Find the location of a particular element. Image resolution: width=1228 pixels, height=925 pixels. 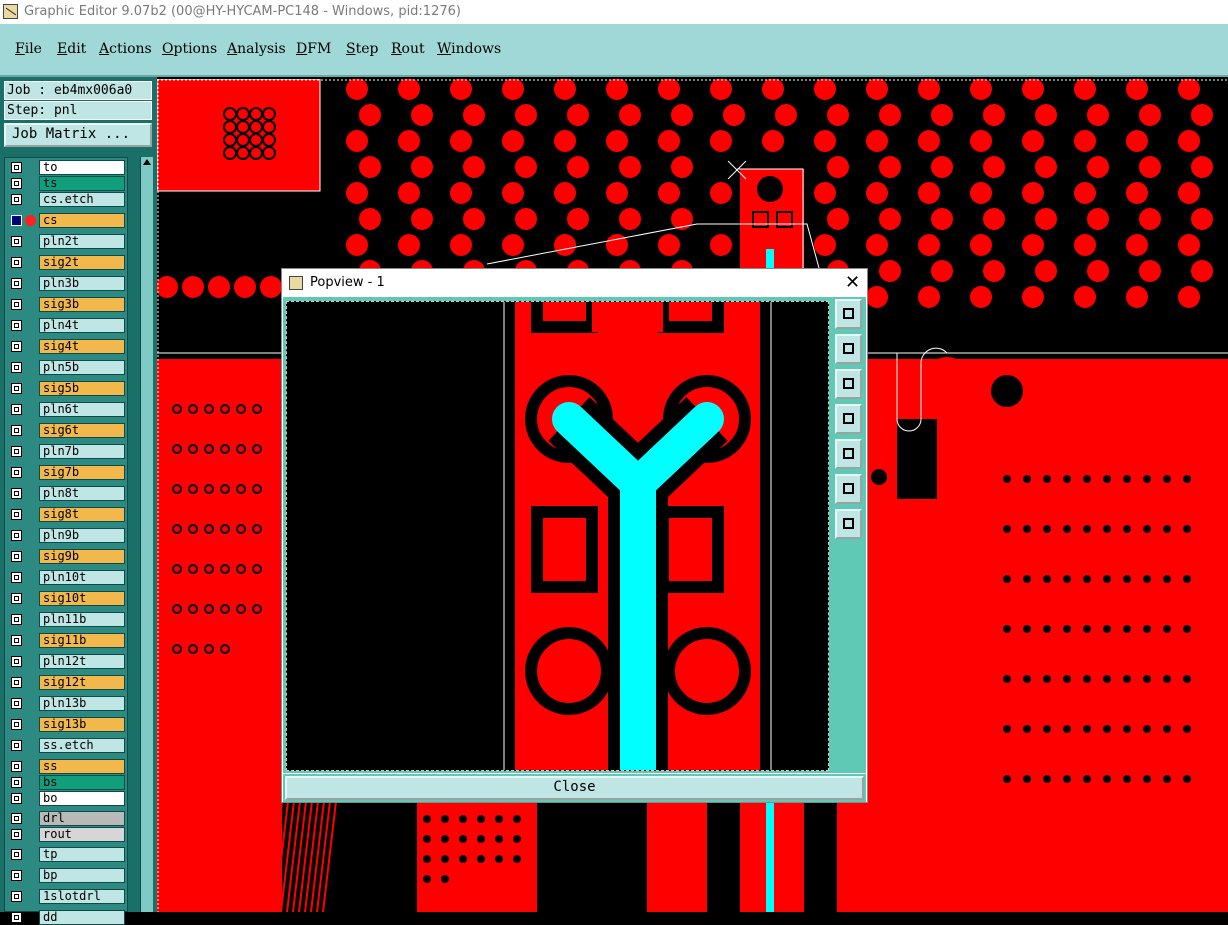

layer-row-sig3b: sig3b is located at coordinates (67, 304).